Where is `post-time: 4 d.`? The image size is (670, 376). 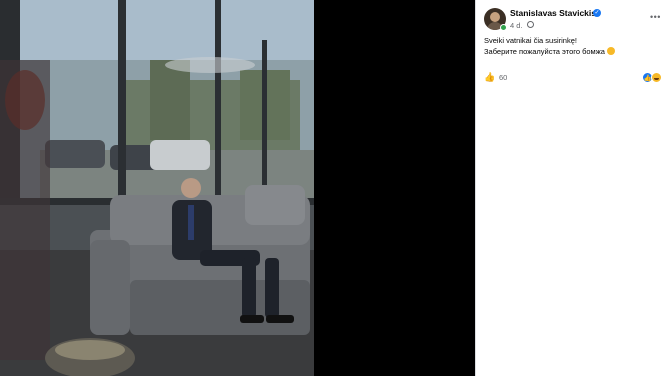
post-time: 4 d. is located at coordinates (516, 25).